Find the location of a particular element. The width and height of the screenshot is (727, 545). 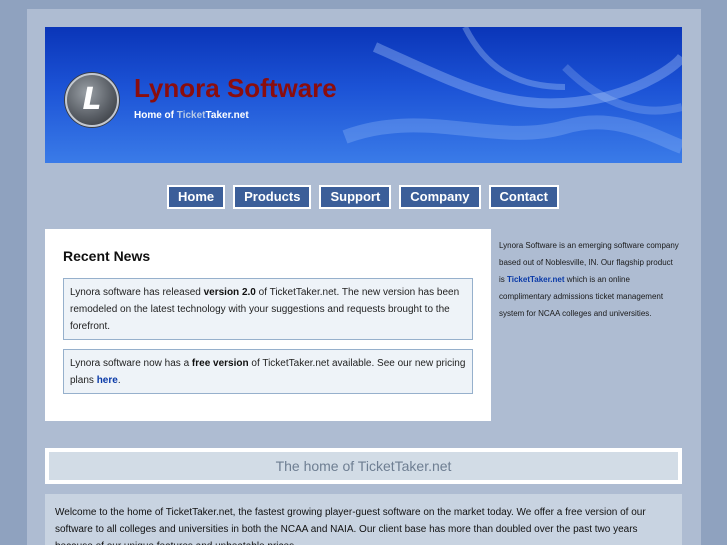

news-item-2-text-a: Lynora software now has a is located at coordinates (131, 363).